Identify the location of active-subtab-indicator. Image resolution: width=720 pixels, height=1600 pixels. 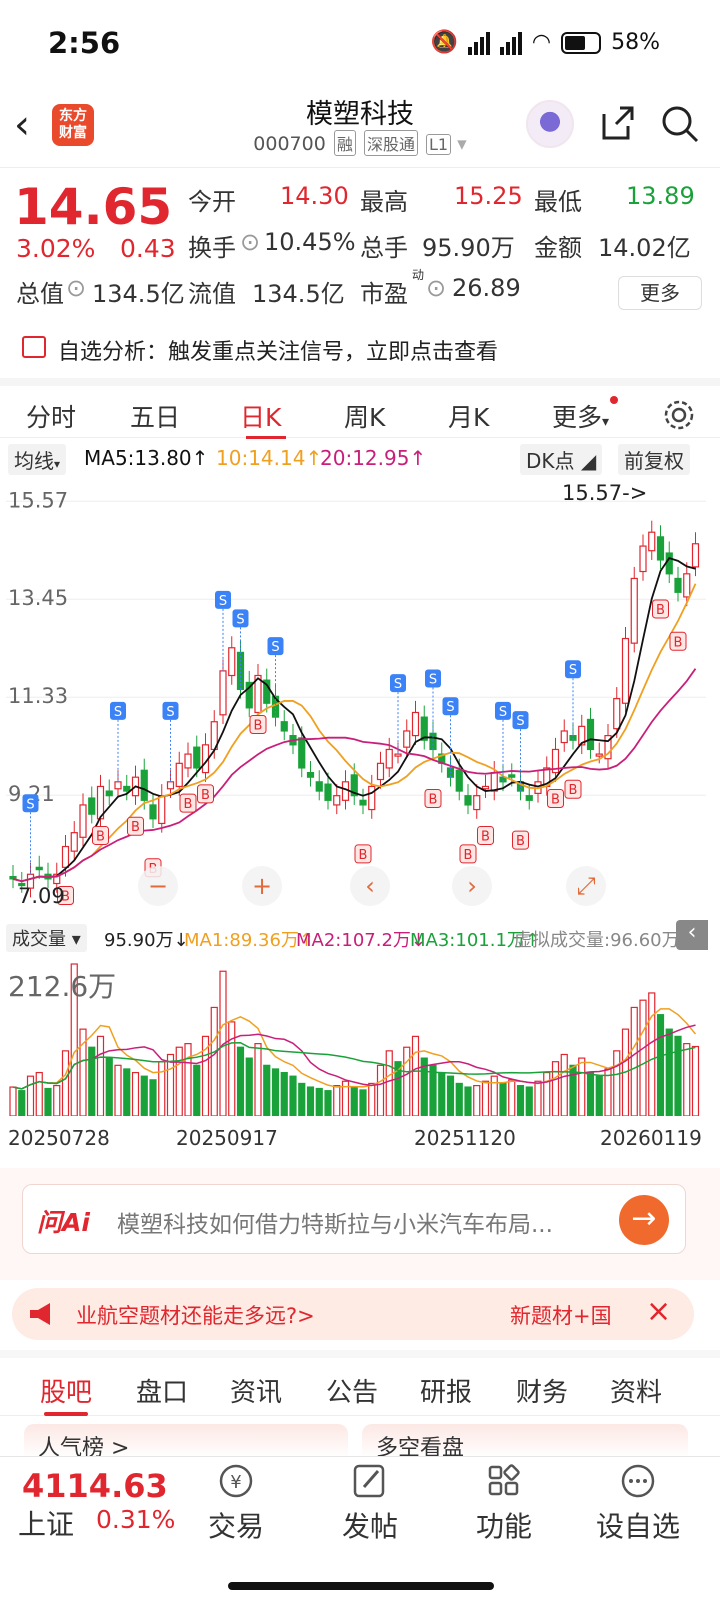
(66, 1414).